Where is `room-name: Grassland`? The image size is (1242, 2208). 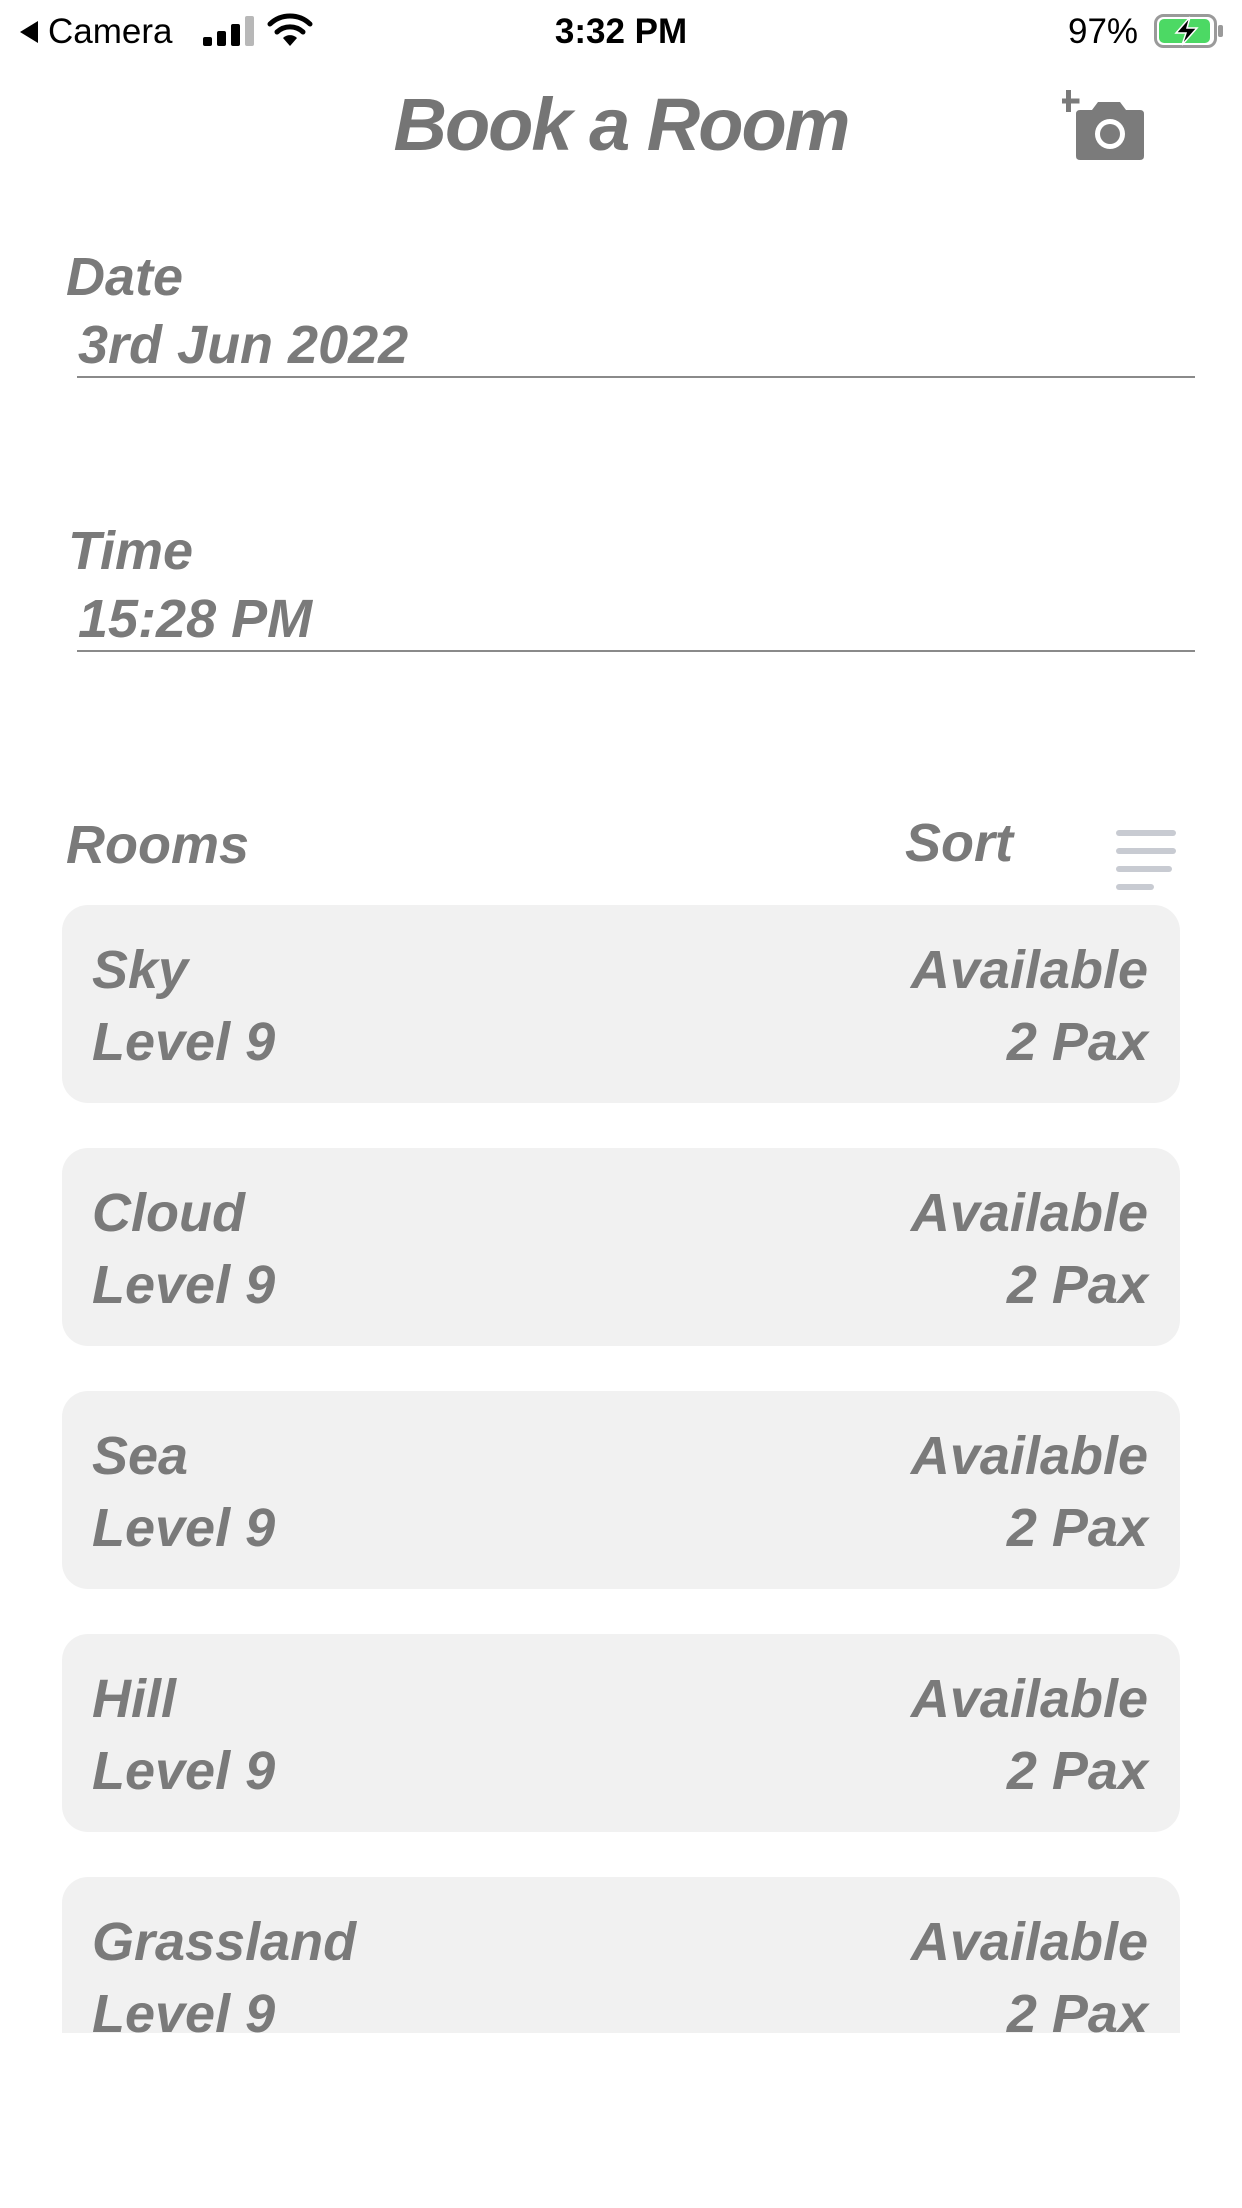 room-name: Grassland is located at coordinates (224, 1942).